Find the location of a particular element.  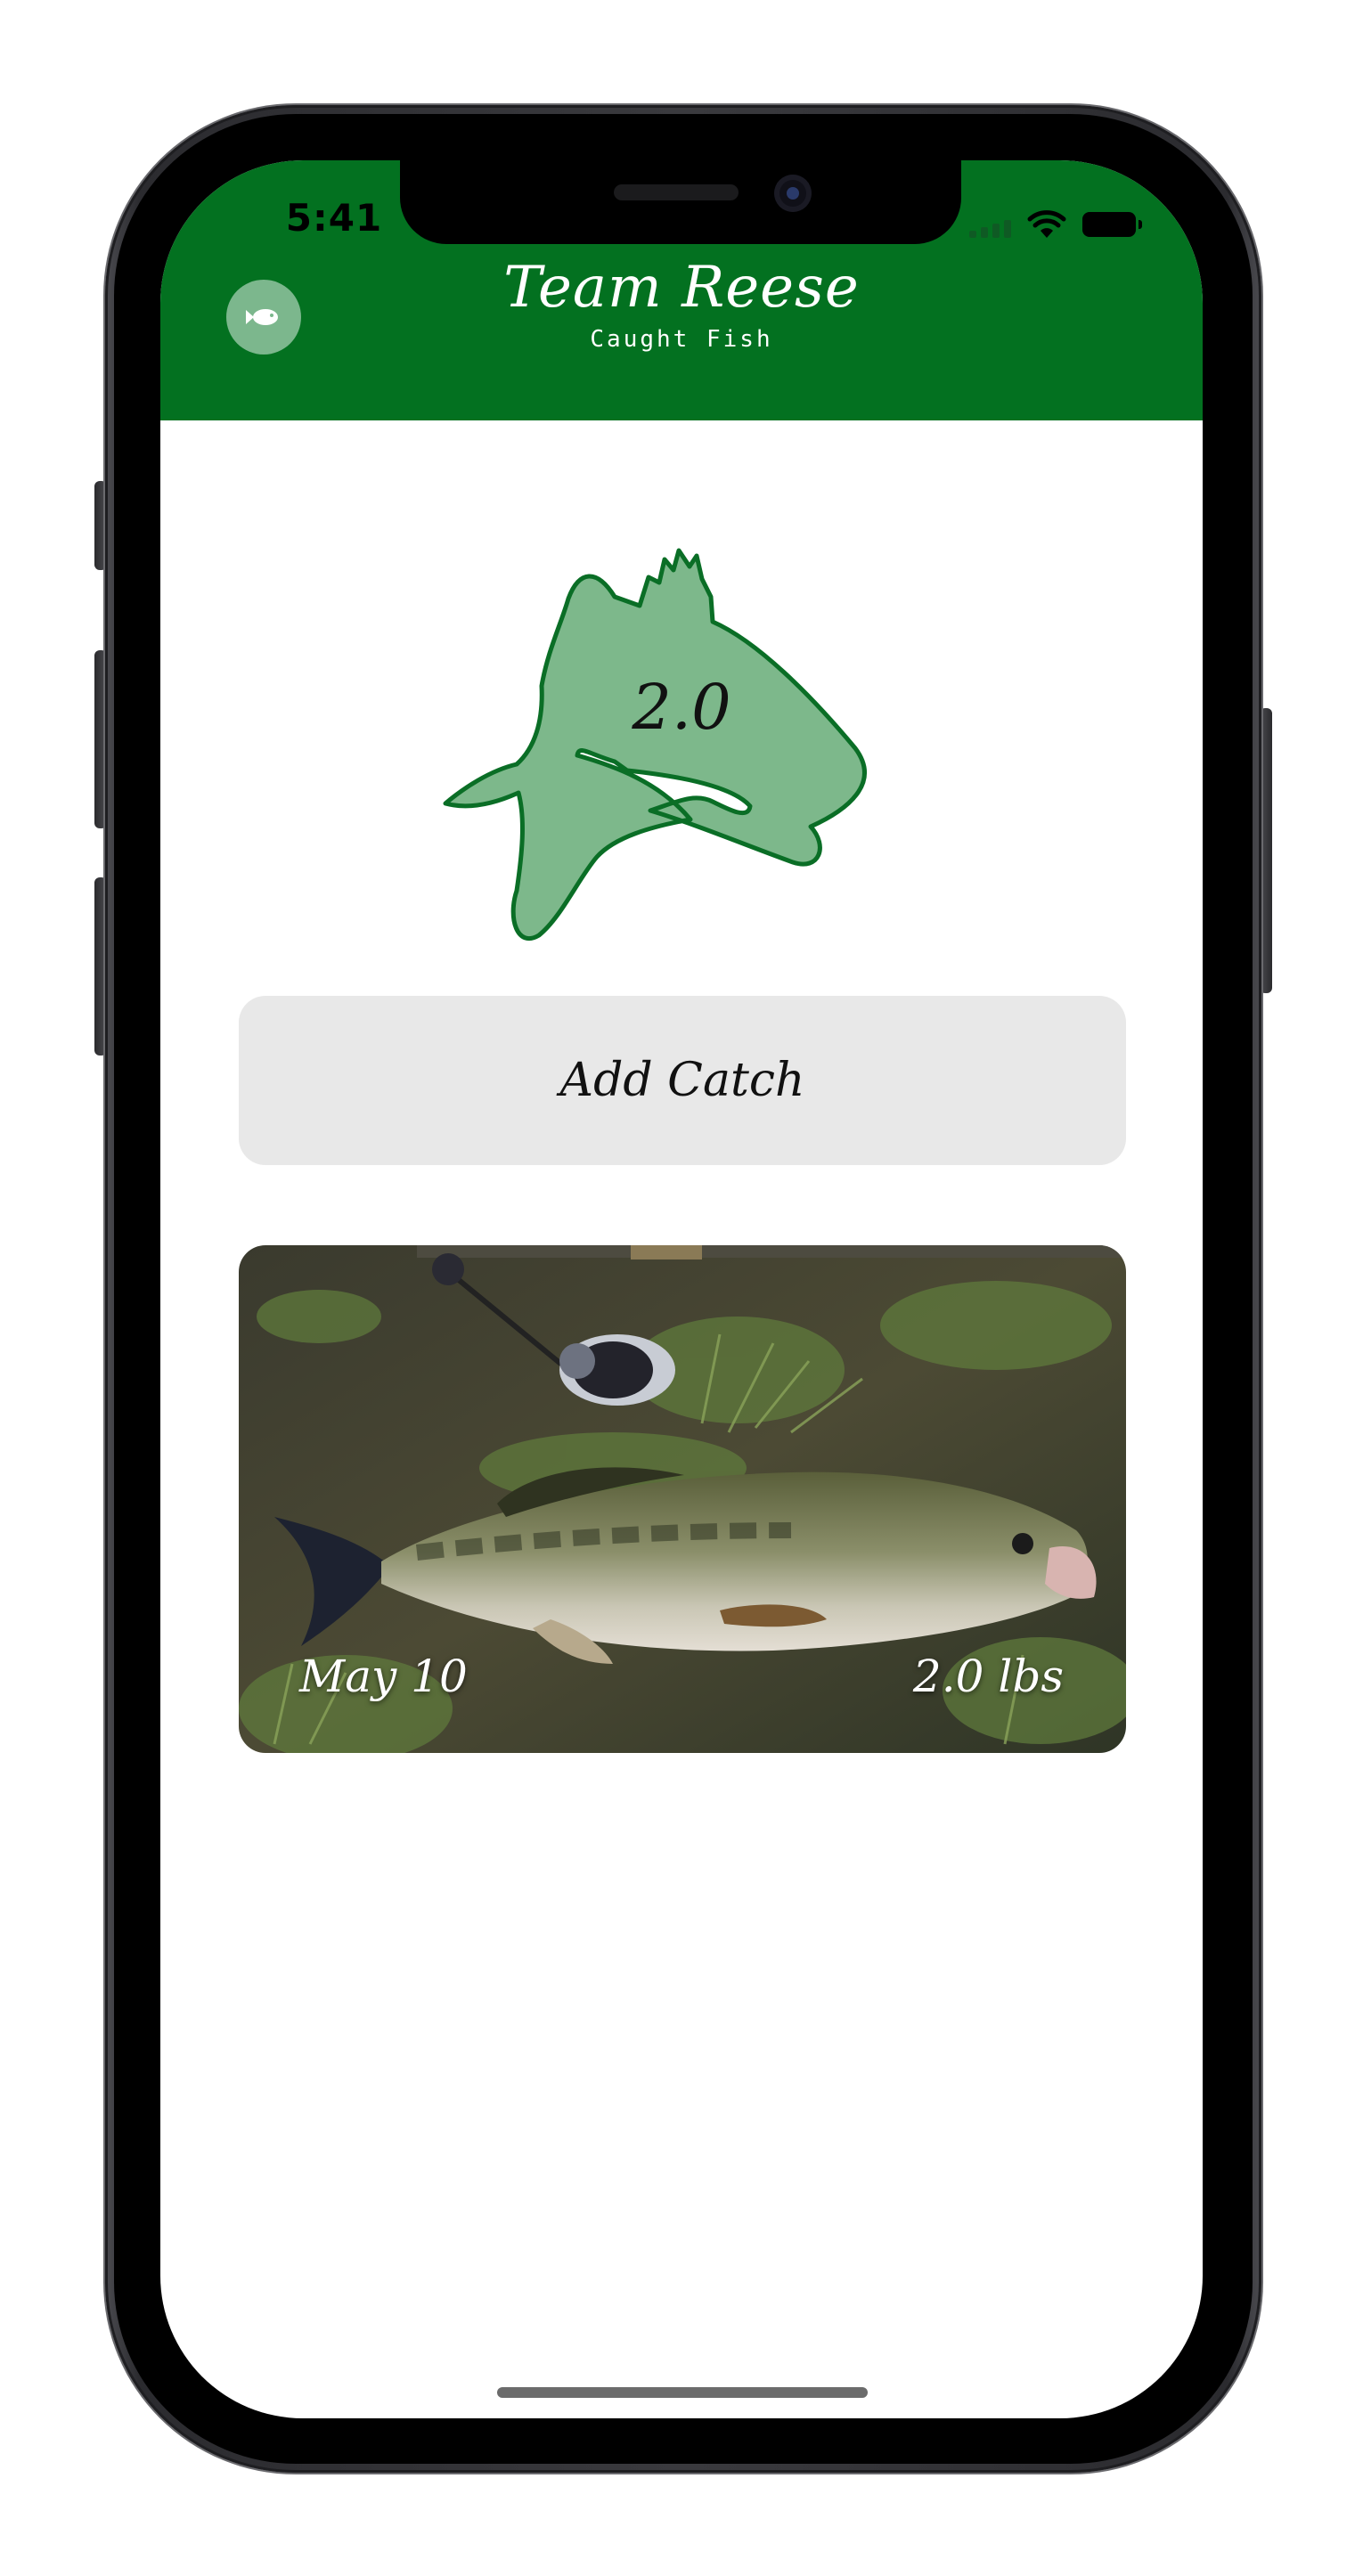

total-weight-value: 2.0 is located at coordinates (681, 708).